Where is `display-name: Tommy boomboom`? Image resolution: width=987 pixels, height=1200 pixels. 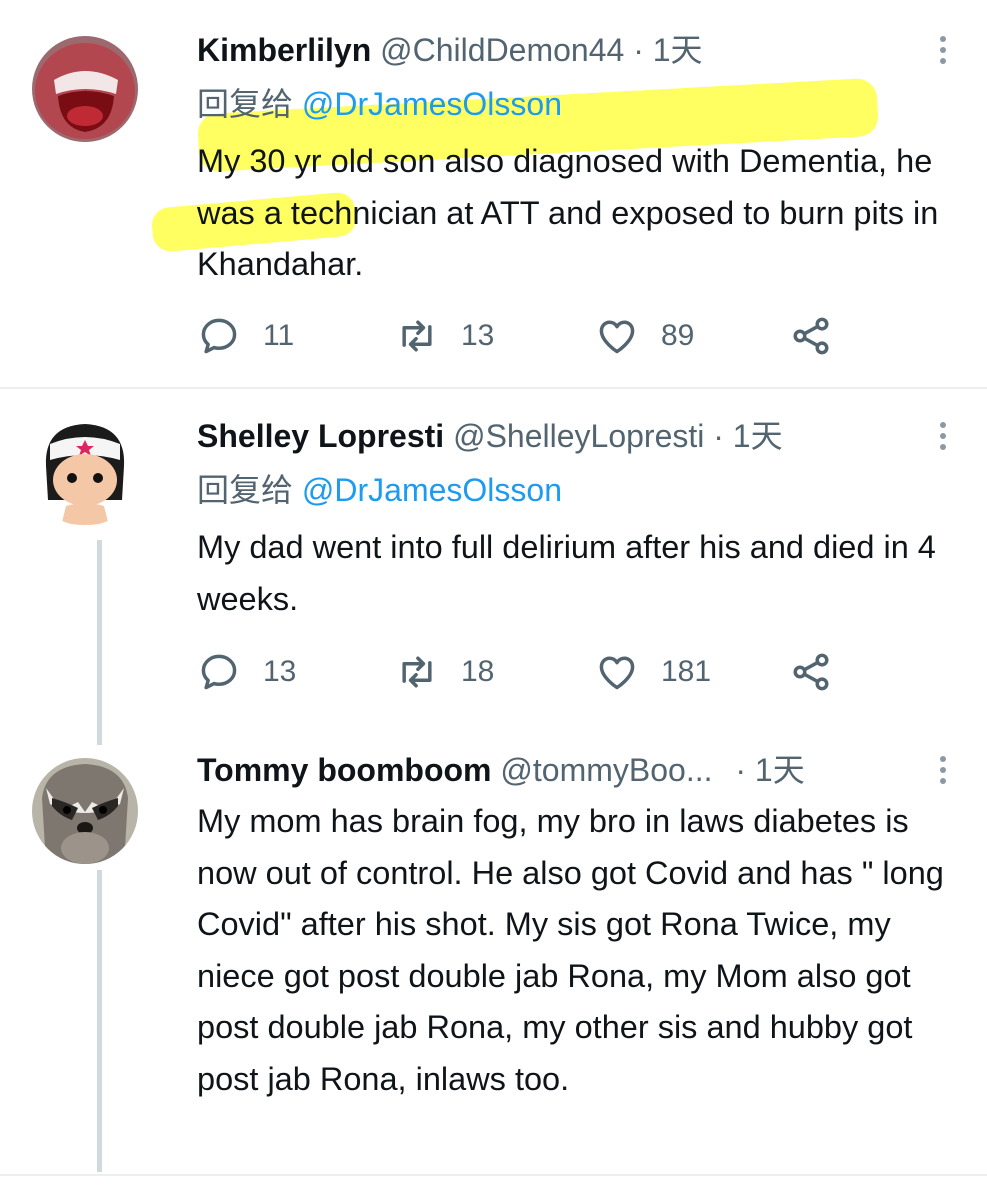 display-name: Tommy boomboom is located at coordinates (344, 770).